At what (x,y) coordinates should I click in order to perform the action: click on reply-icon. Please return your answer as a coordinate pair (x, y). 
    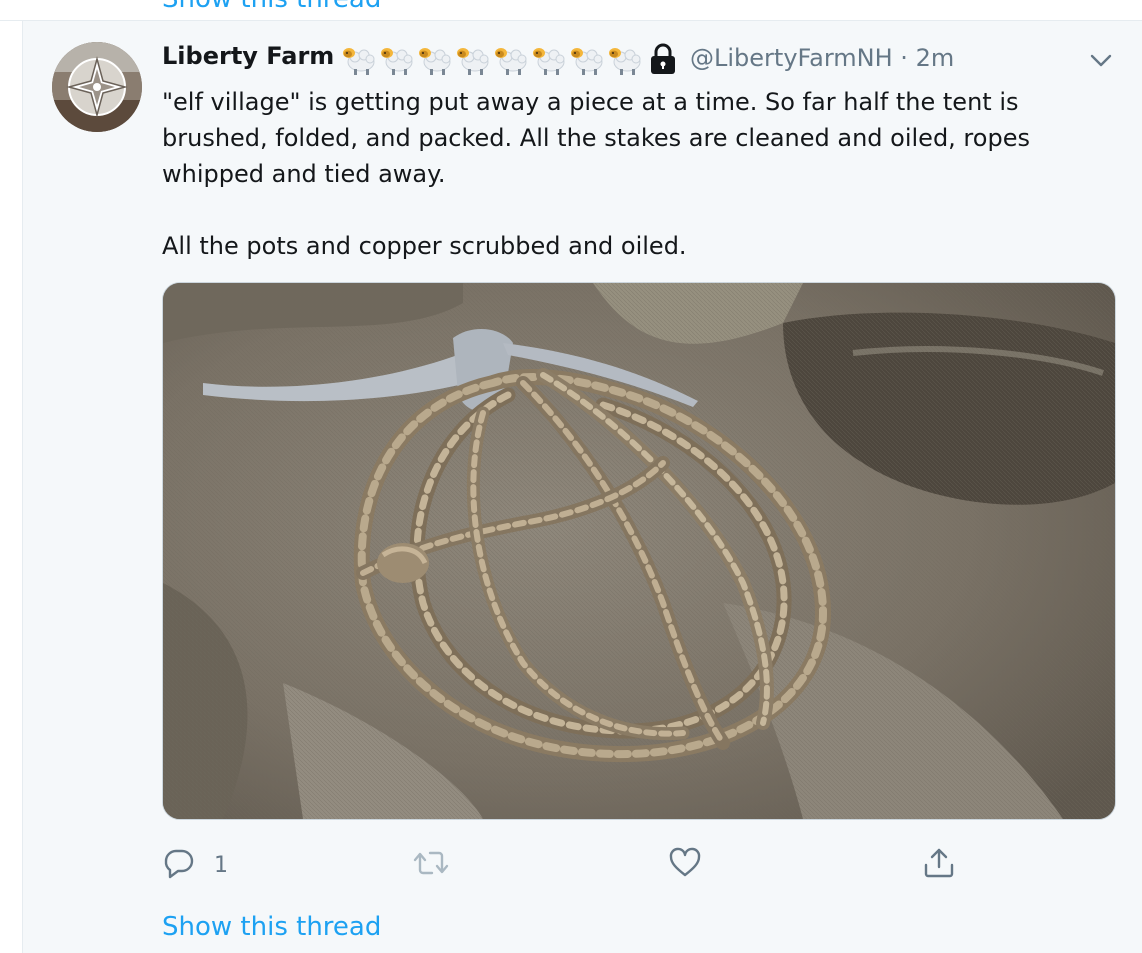
    Looking at the image, I should click on (179, 865).